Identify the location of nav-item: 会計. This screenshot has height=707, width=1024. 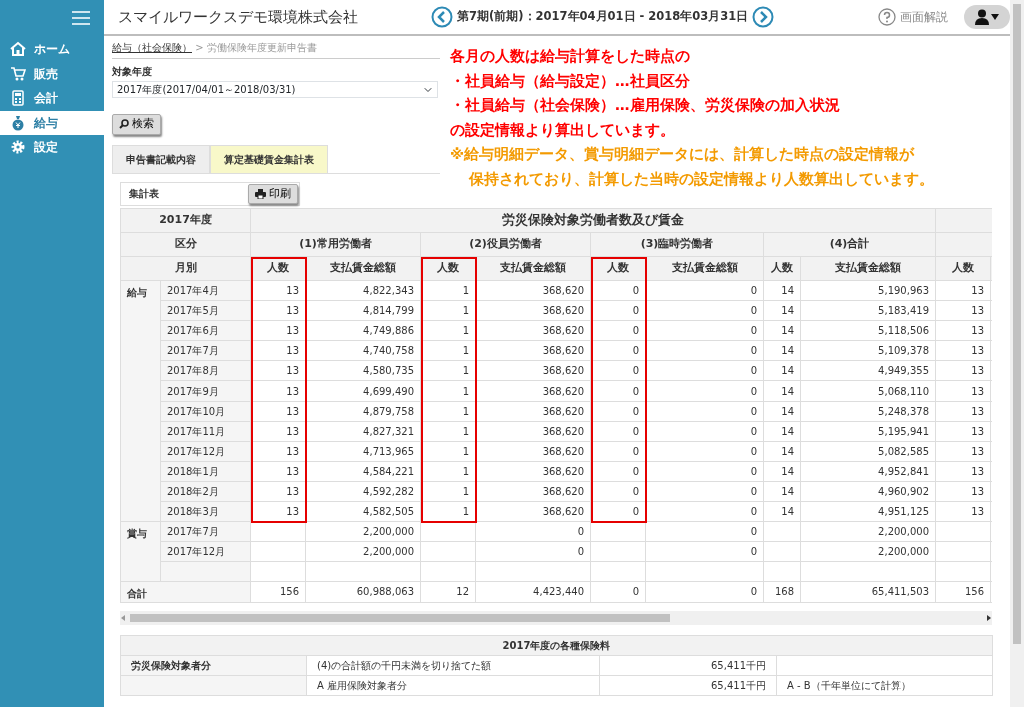
(52, 98).